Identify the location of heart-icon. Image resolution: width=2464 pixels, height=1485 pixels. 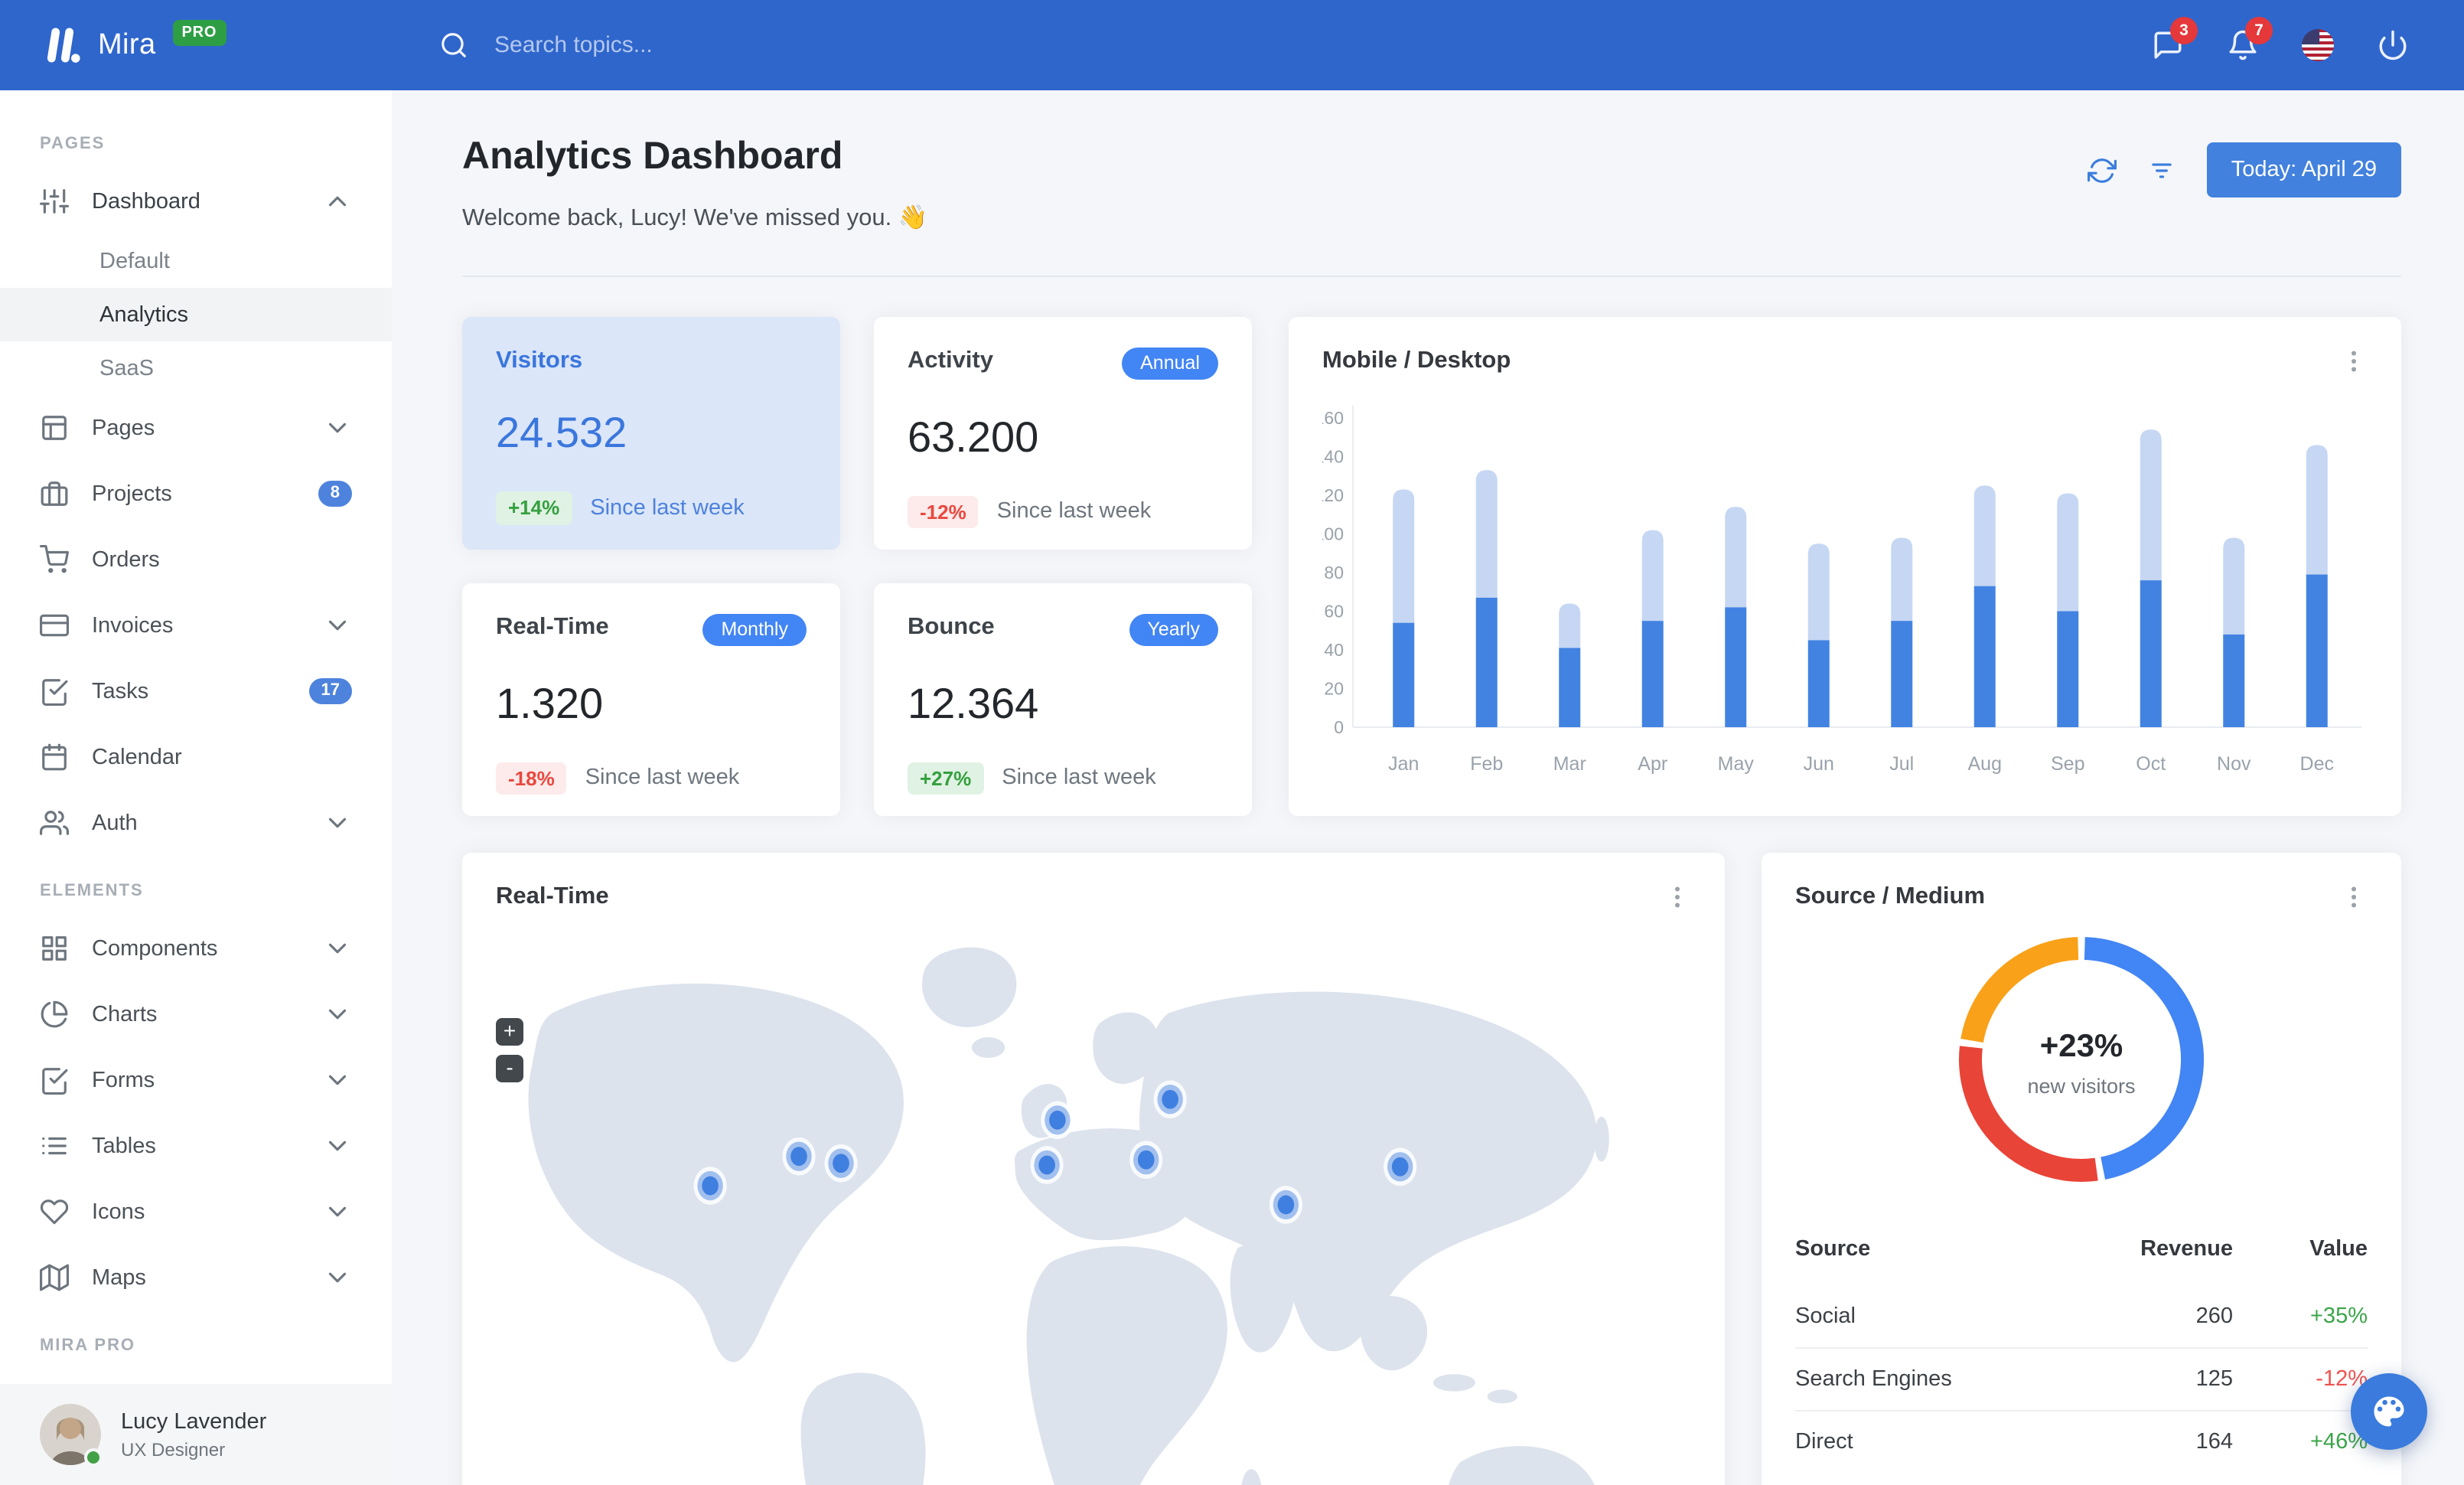
(54, 1212).